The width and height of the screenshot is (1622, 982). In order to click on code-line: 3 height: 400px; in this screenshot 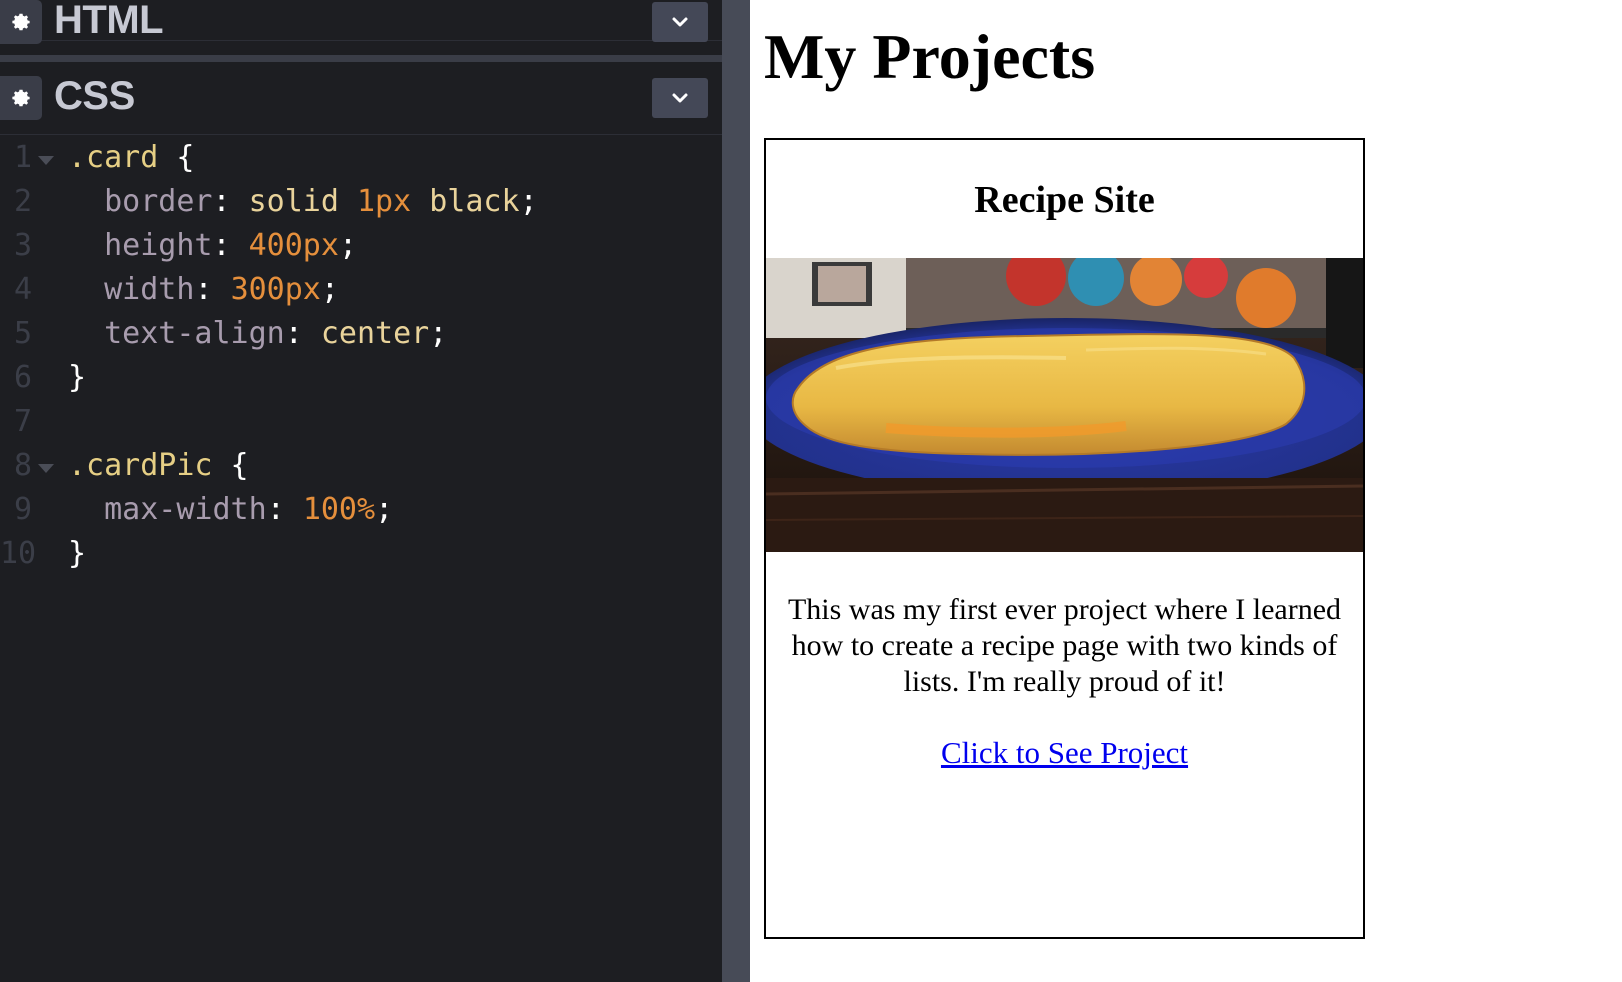, I will do `click(361, 250)`.